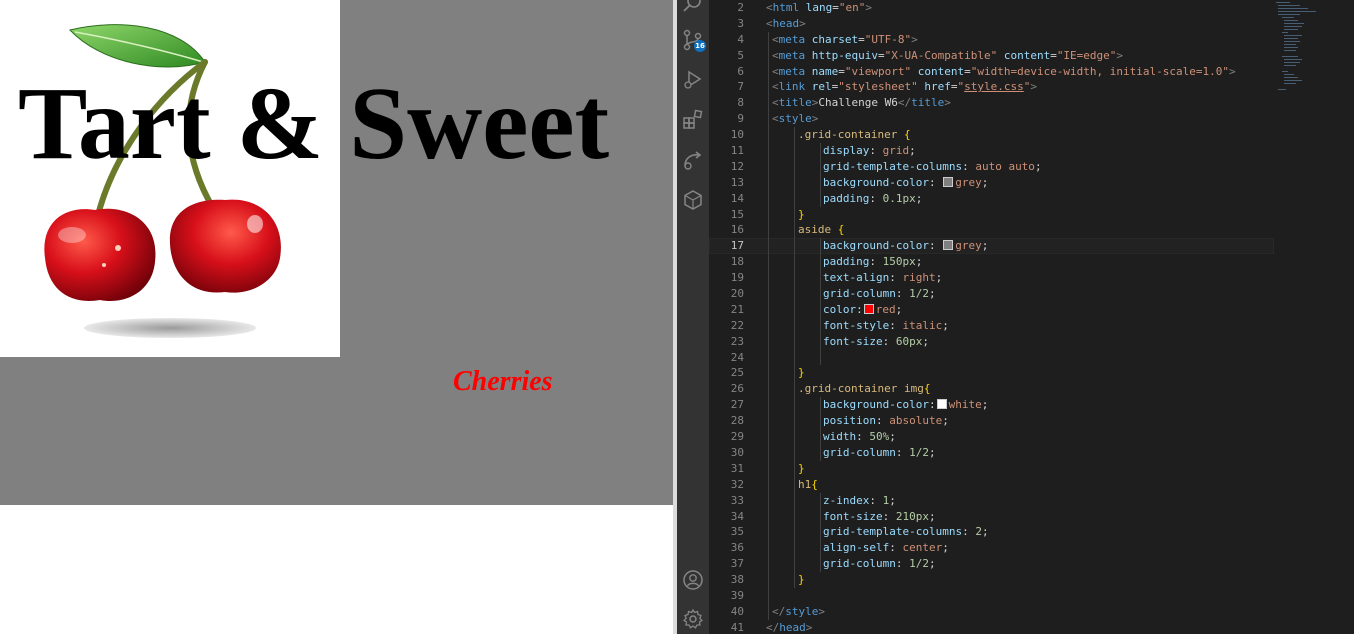  I want to click on code-line: 22 font-style: italic;, so click(991, 325).